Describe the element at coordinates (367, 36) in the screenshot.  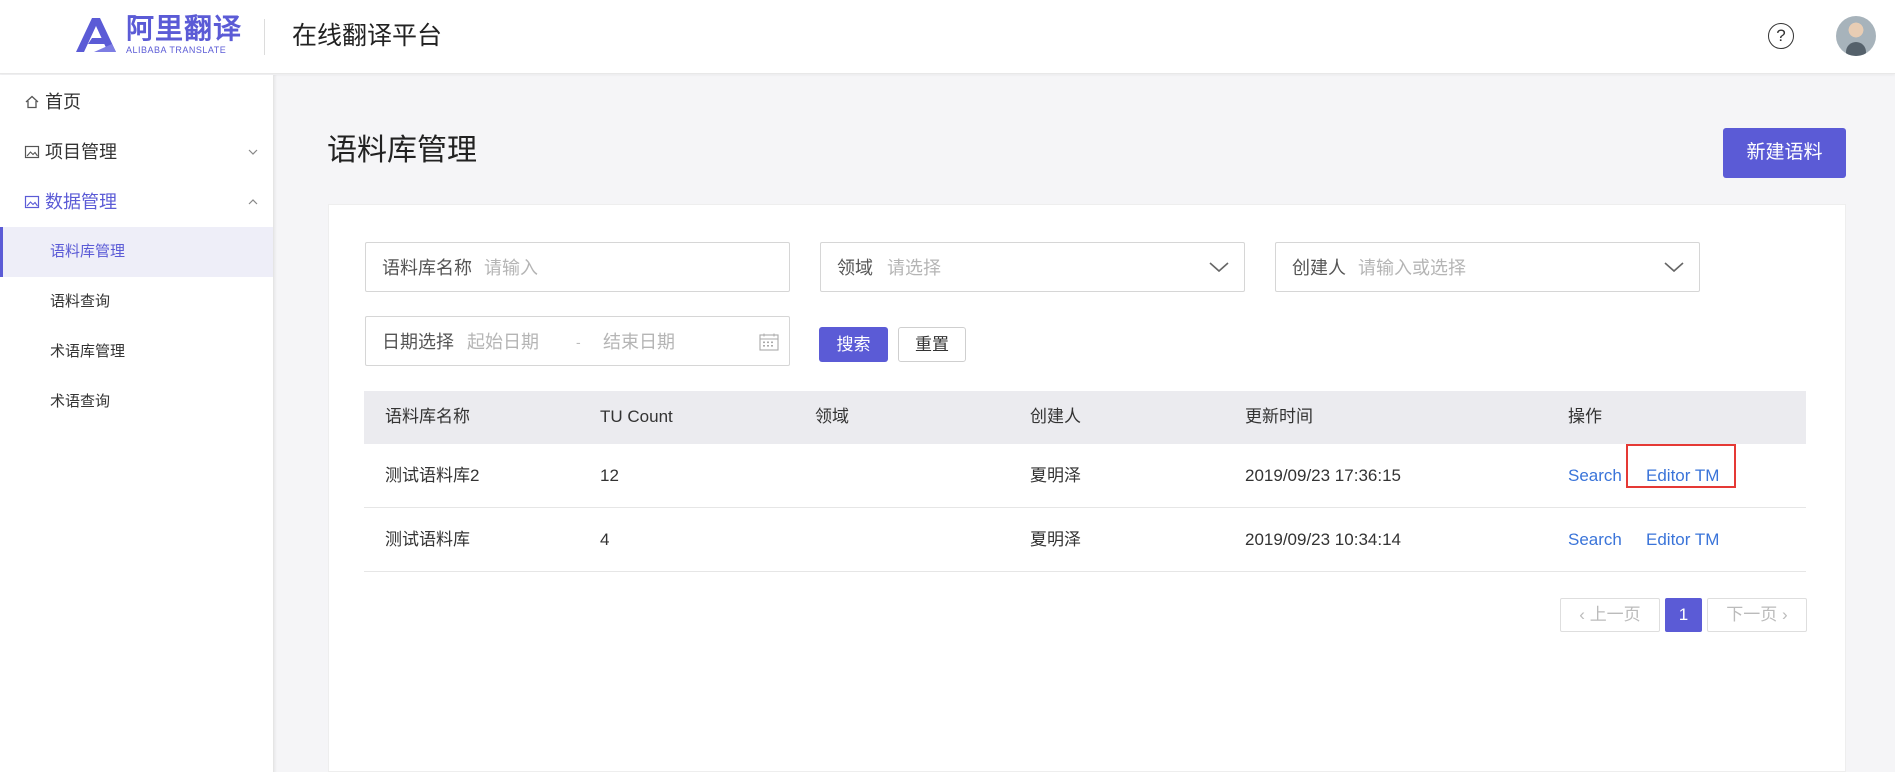
I see `platform-title: 在线翻译平台` at that location.